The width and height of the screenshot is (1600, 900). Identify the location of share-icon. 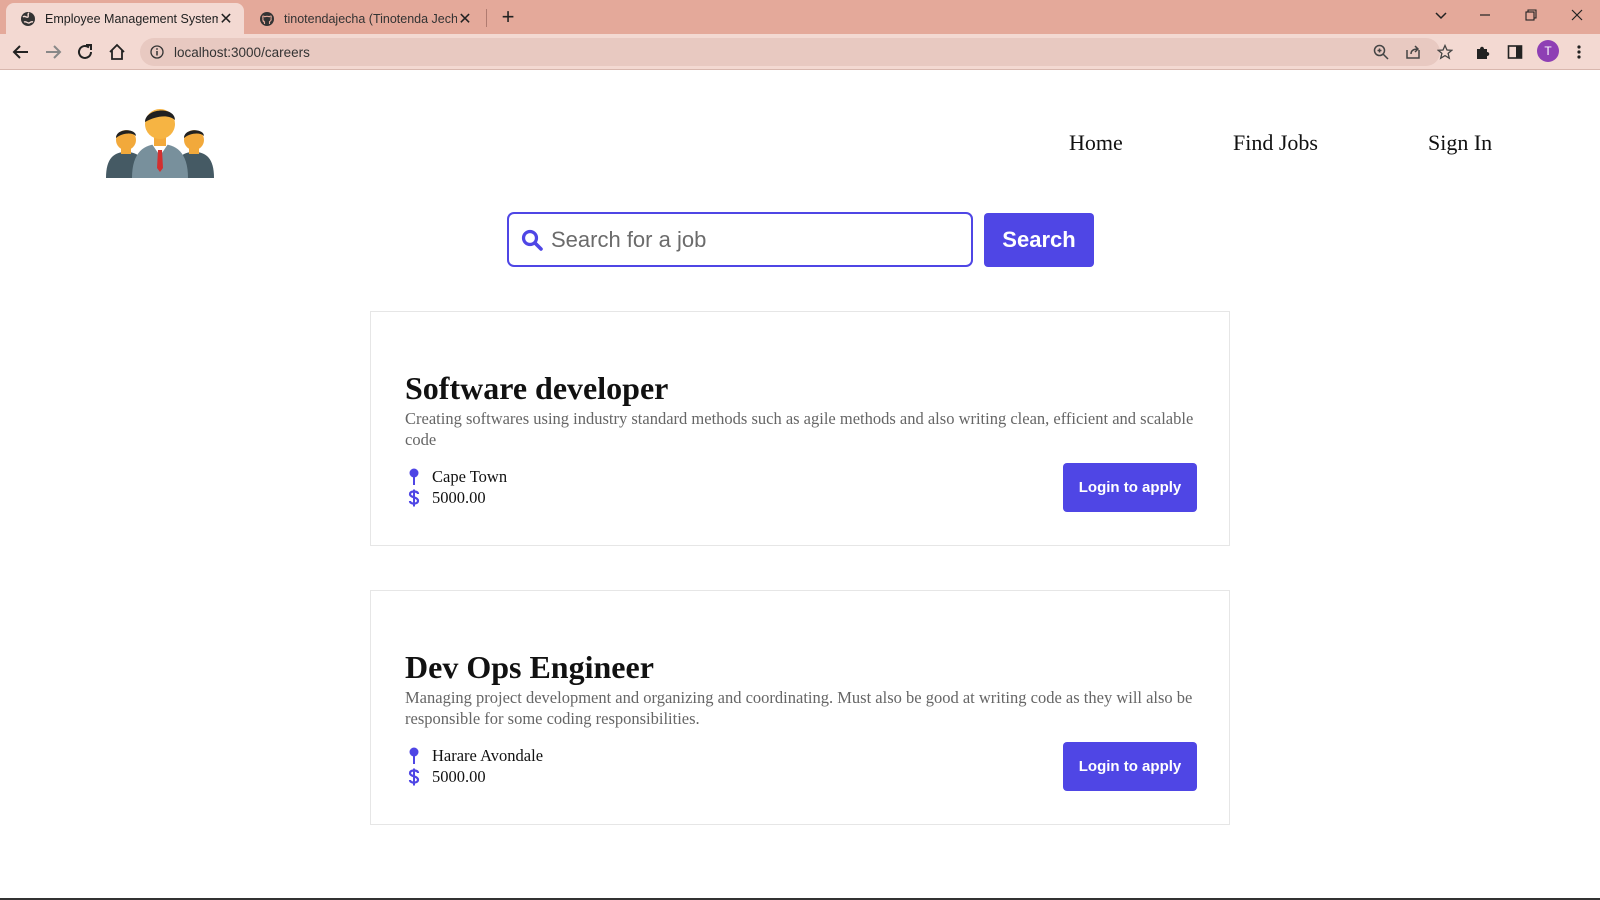
(1413, 52).